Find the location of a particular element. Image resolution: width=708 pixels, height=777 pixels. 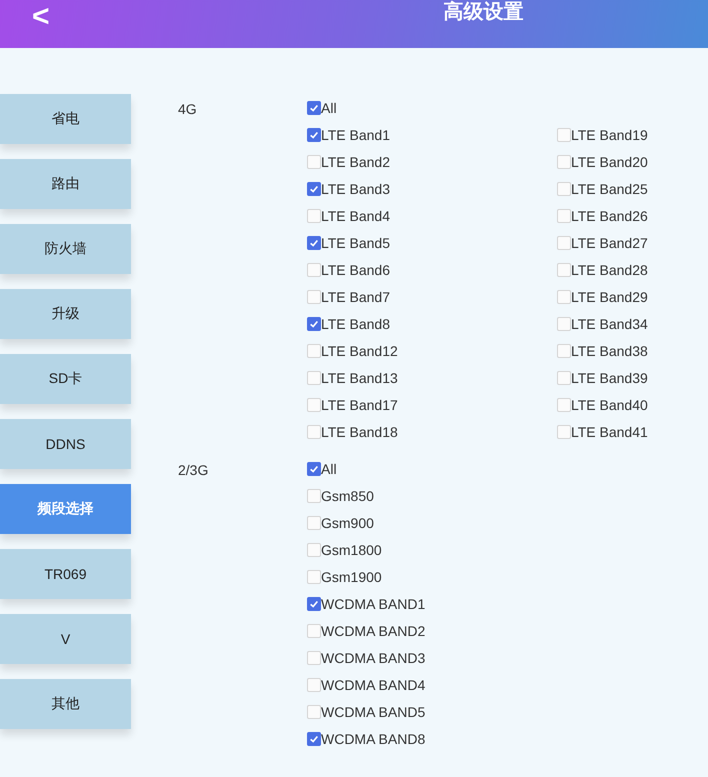

checkbox-label: WCDMA BAND8 is located at coordinates (373, 738).